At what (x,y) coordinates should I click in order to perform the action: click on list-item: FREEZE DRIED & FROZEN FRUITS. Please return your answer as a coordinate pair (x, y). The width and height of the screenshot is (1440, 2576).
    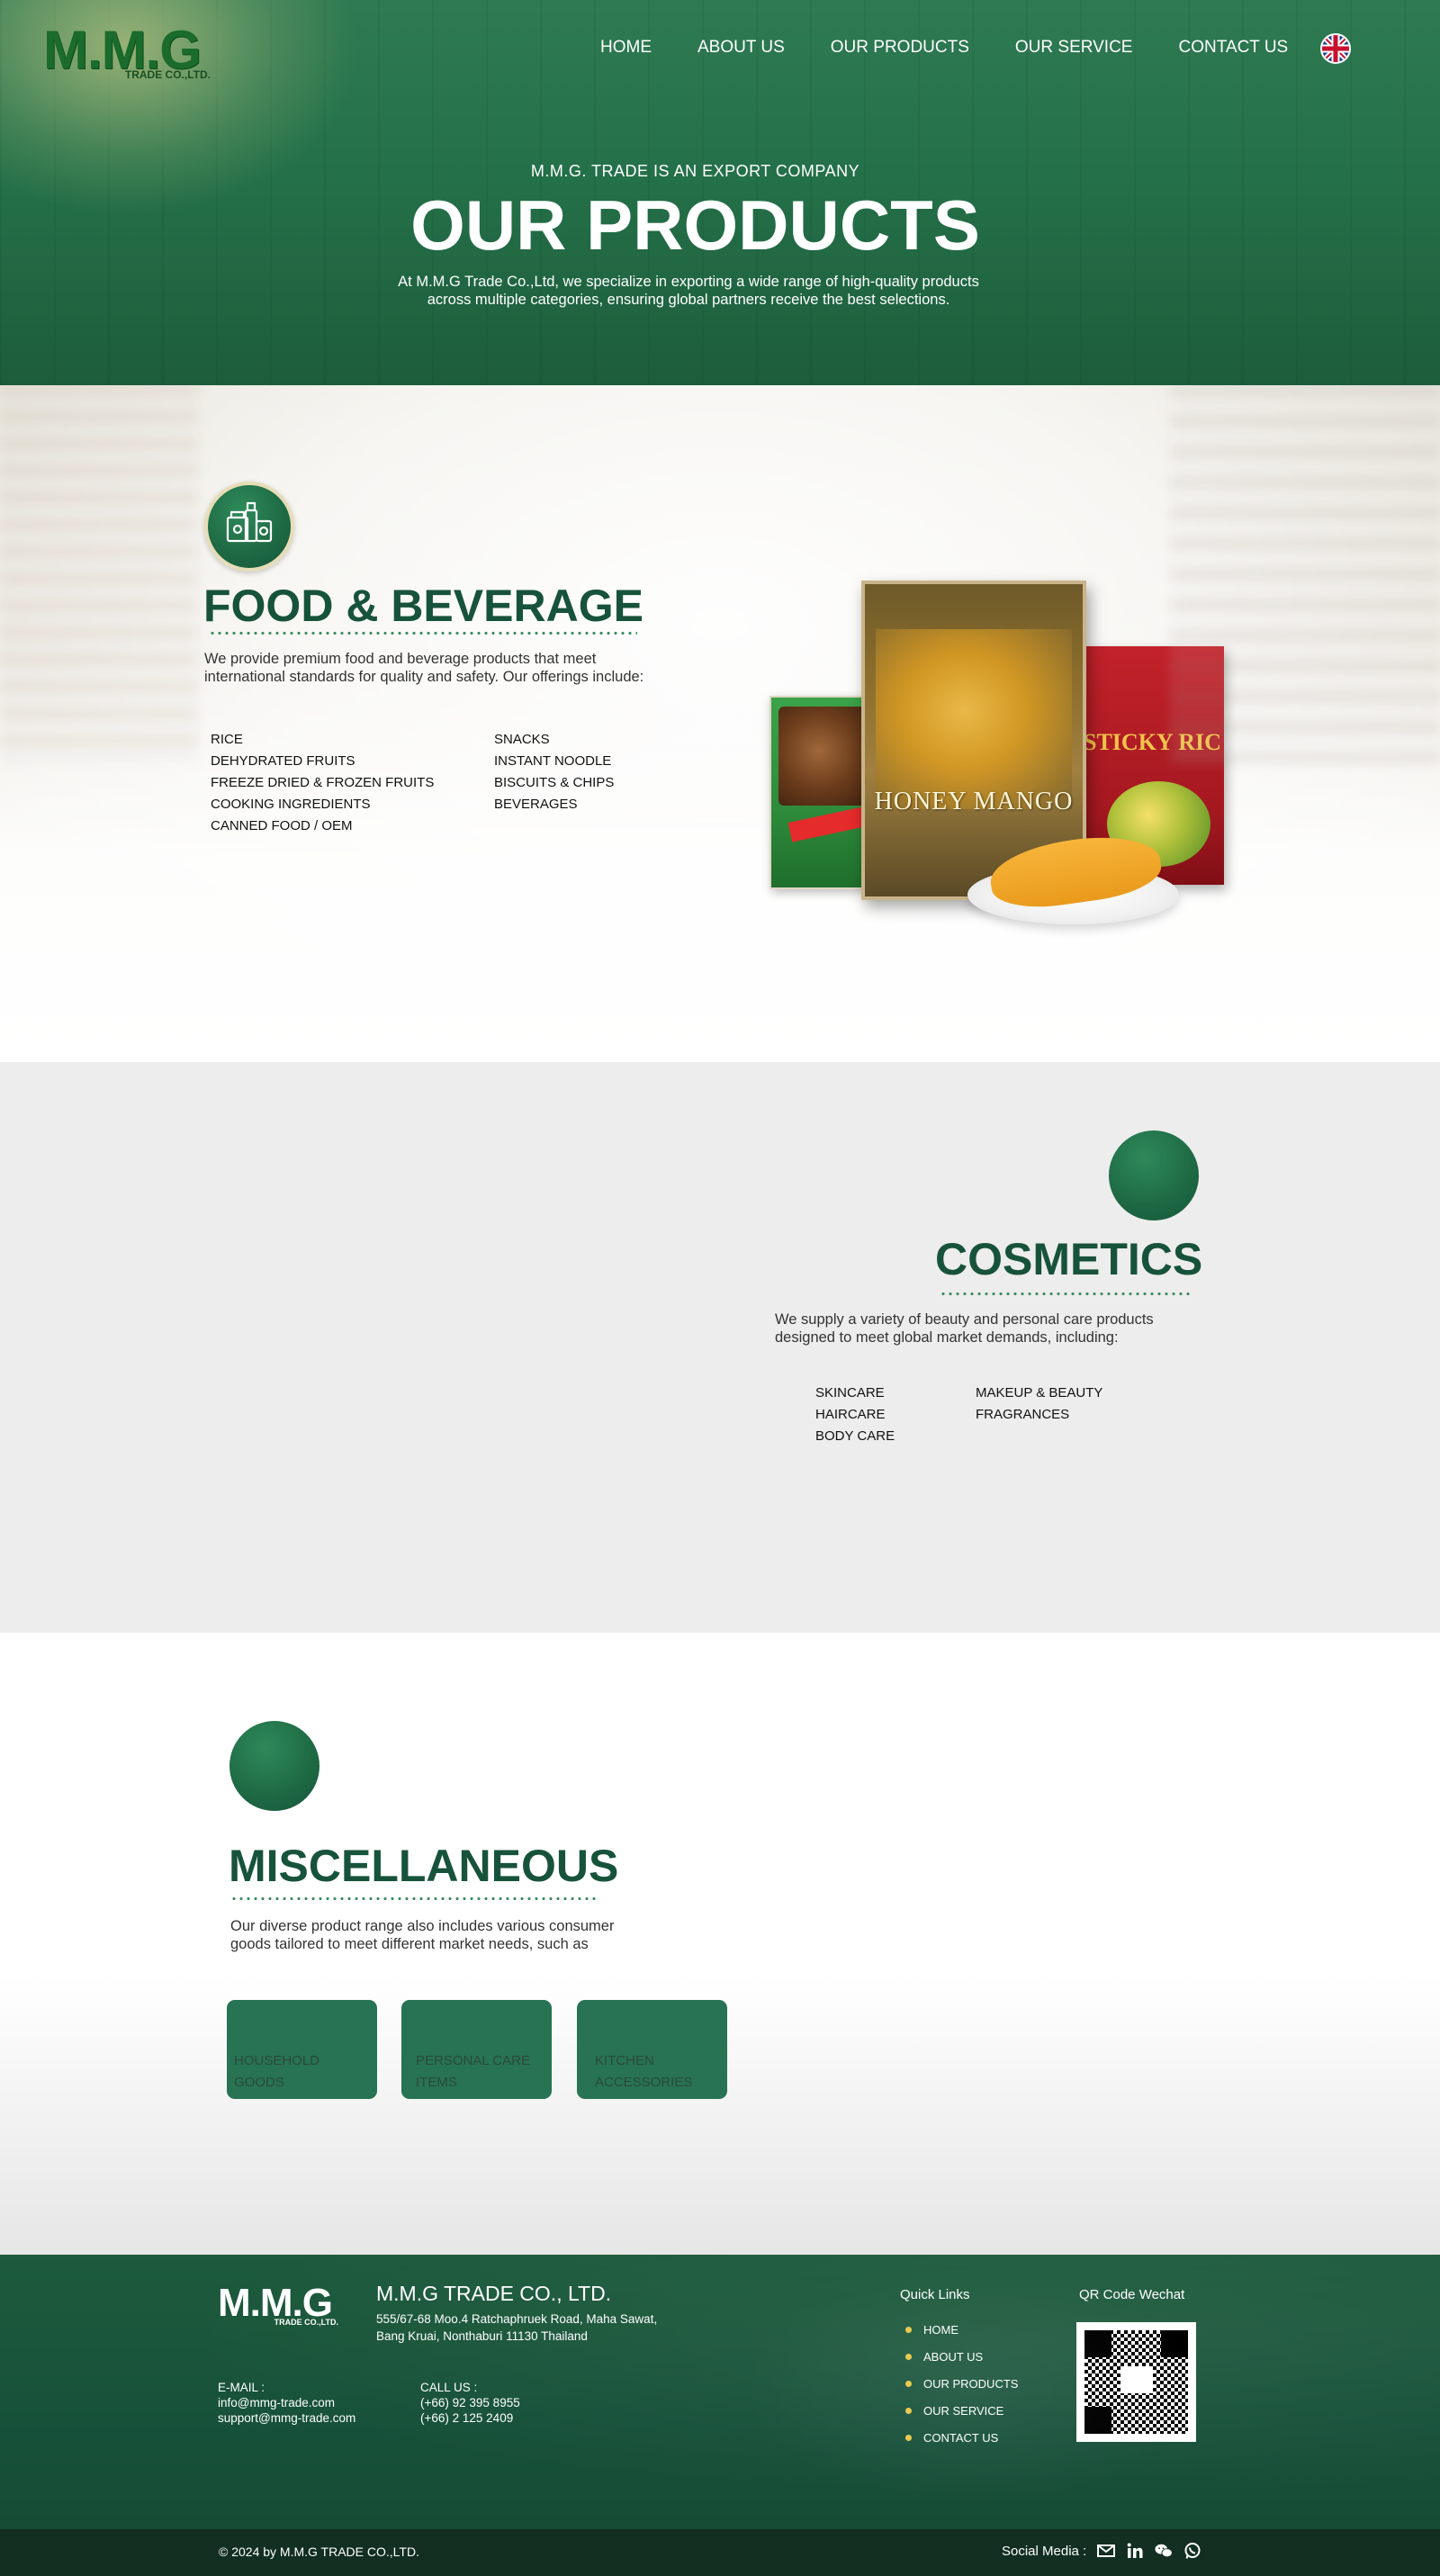
    Looking at the image, I should click on (323, 782).